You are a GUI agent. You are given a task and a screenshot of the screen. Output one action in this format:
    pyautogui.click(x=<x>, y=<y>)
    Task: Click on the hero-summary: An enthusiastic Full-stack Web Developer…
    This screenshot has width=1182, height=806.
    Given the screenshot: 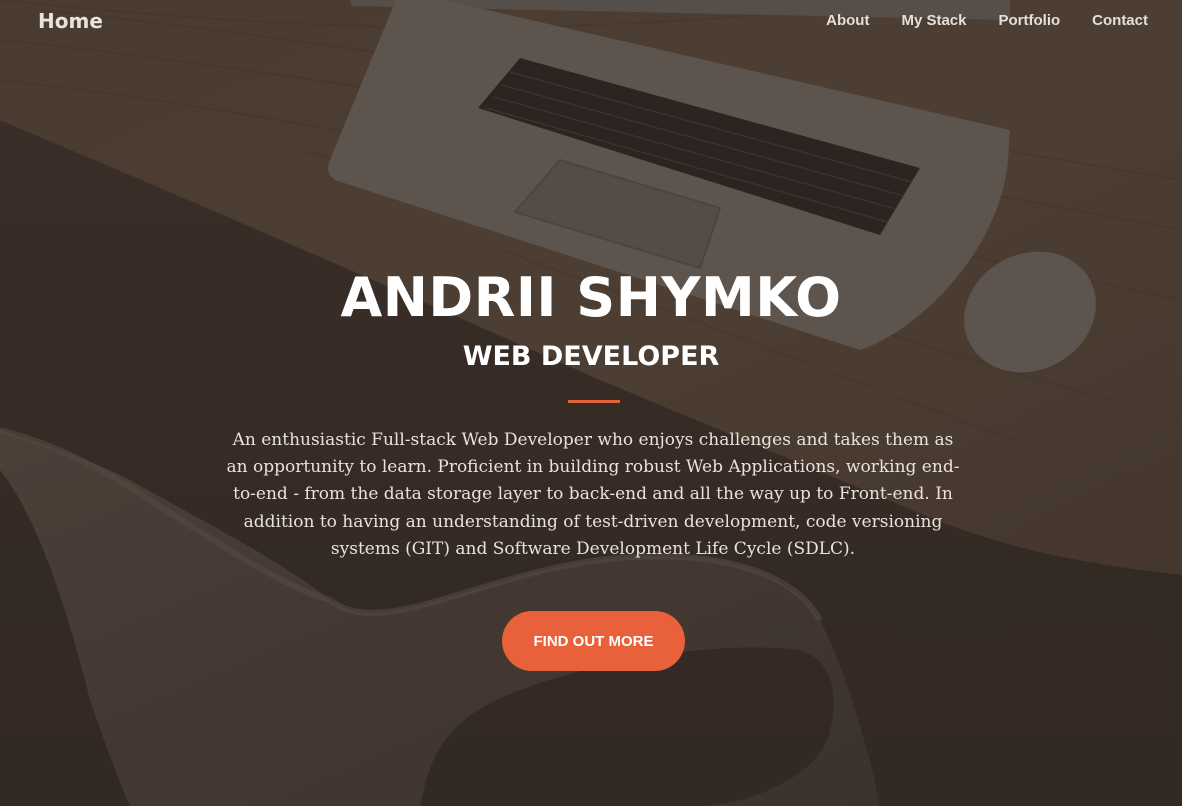 What is the action you would take?
    pyautogui.click(x=593, y=494)
    